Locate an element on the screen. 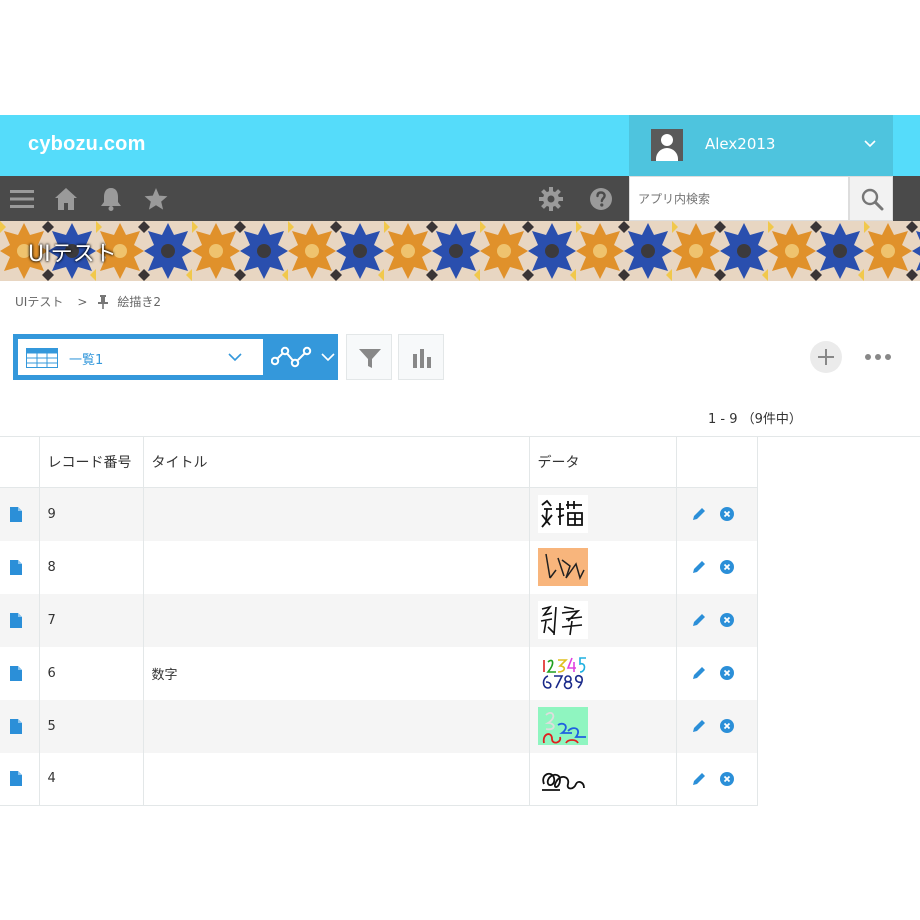  search-input is located at coordinates (739, 198).